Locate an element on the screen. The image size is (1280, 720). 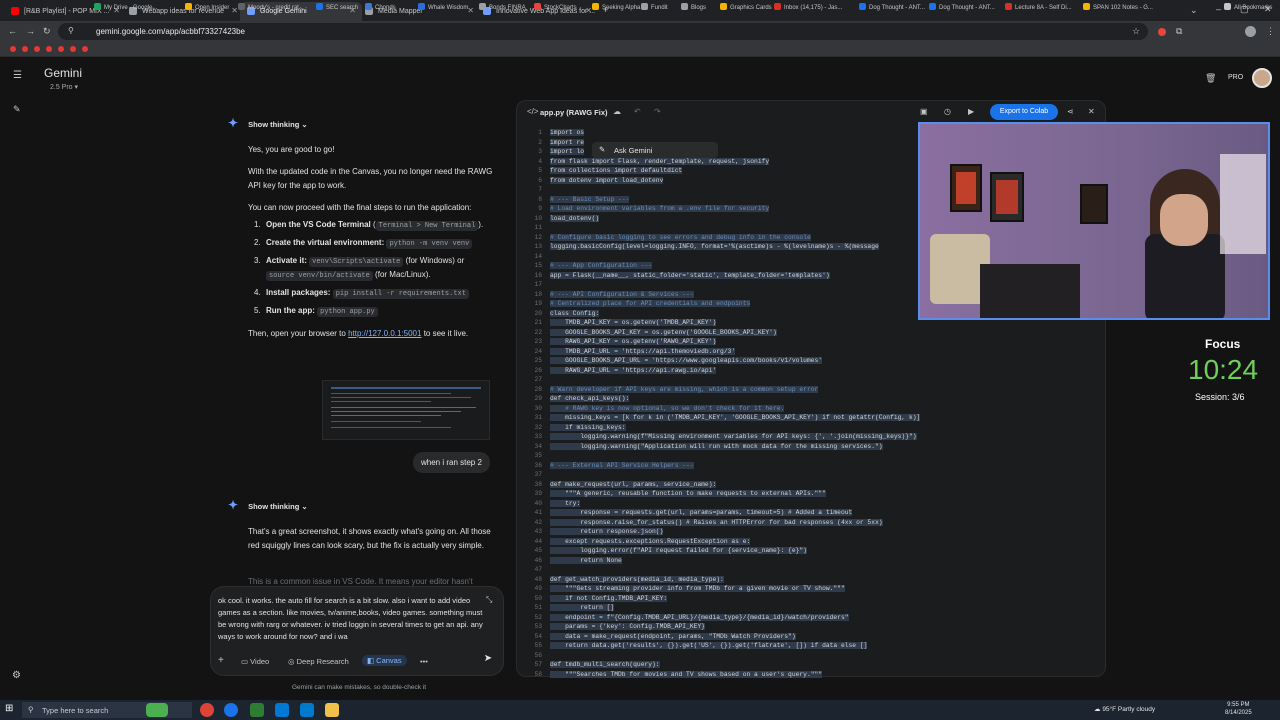
back-icon: ← is located at coordinates (12, 31).